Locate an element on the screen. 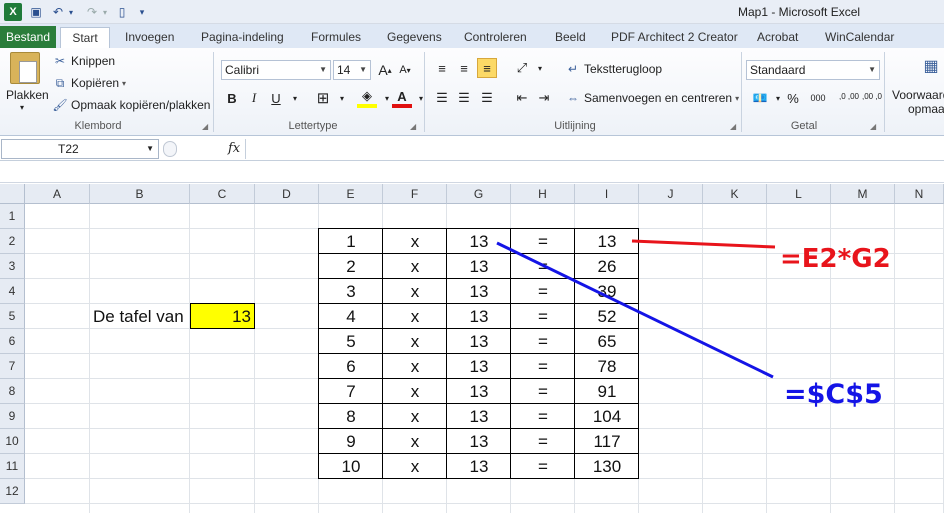 This screenshot has height=513, width=944. number-format-combo: Standaard ▼ is located at coordinates (813, 70).